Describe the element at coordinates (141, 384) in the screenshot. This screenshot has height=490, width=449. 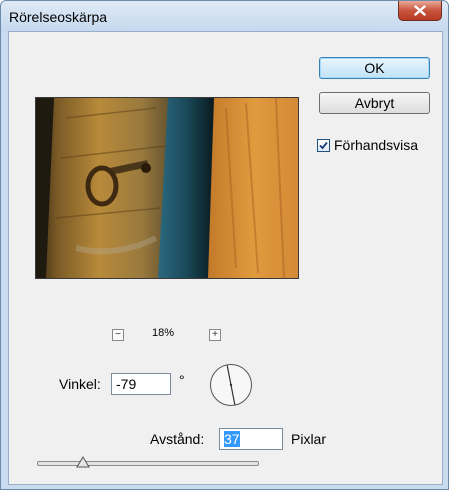
I see `angle-input: -79` at that location.